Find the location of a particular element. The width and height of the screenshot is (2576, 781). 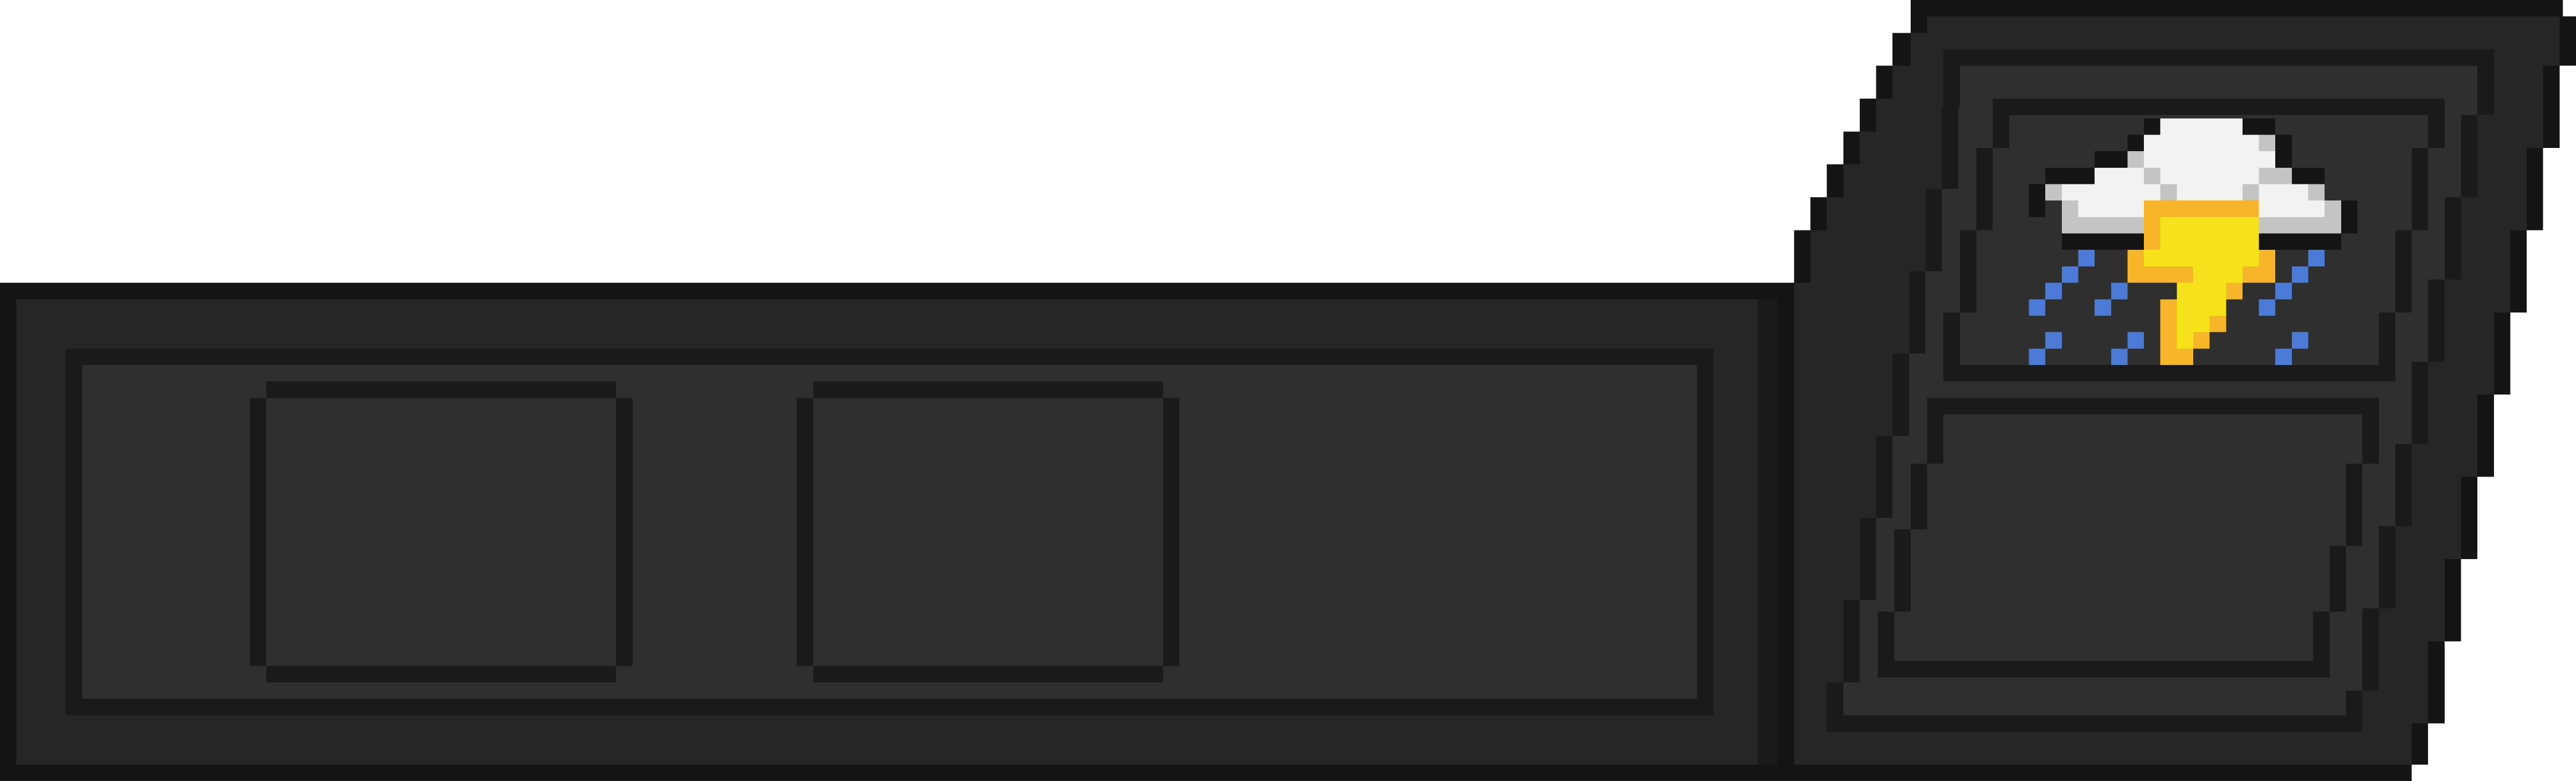

info-window is located at coordinates (2128, 538).